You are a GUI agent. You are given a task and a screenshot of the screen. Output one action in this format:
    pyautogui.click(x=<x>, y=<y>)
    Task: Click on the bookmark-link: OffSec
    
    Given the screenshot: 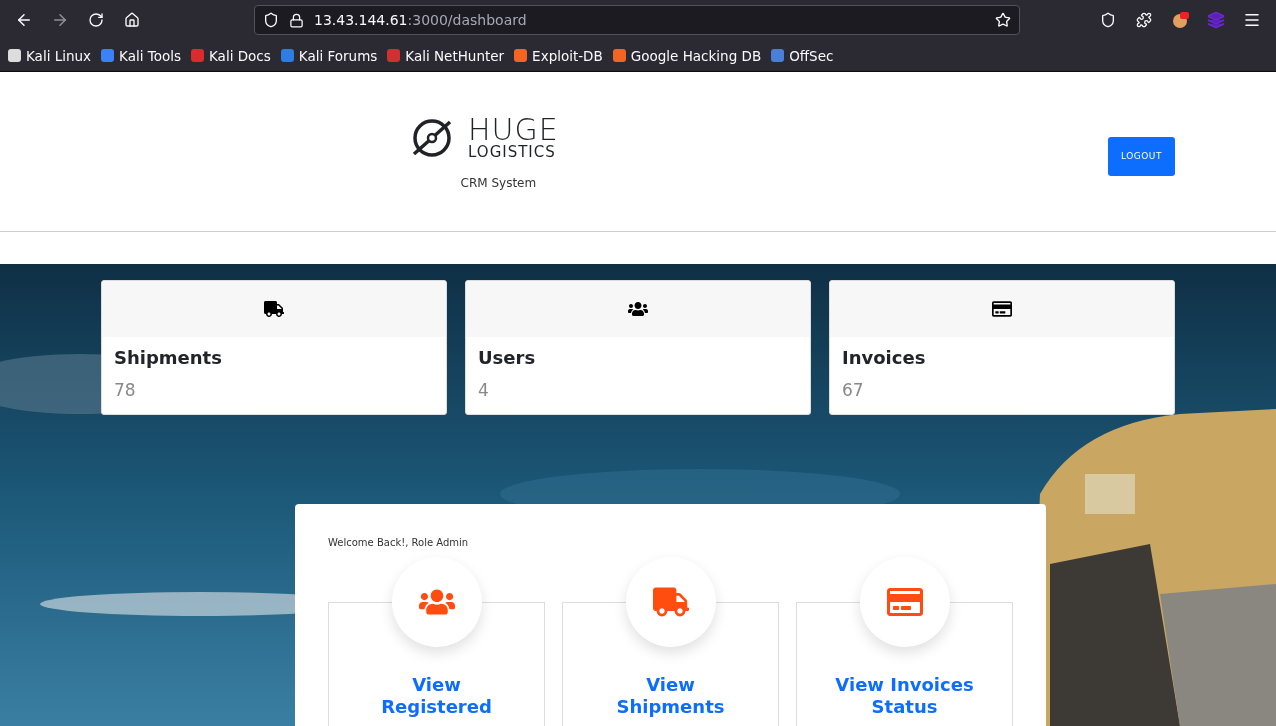 What is the action you would take?
    pyautogui.click(x=802, y=55)
    